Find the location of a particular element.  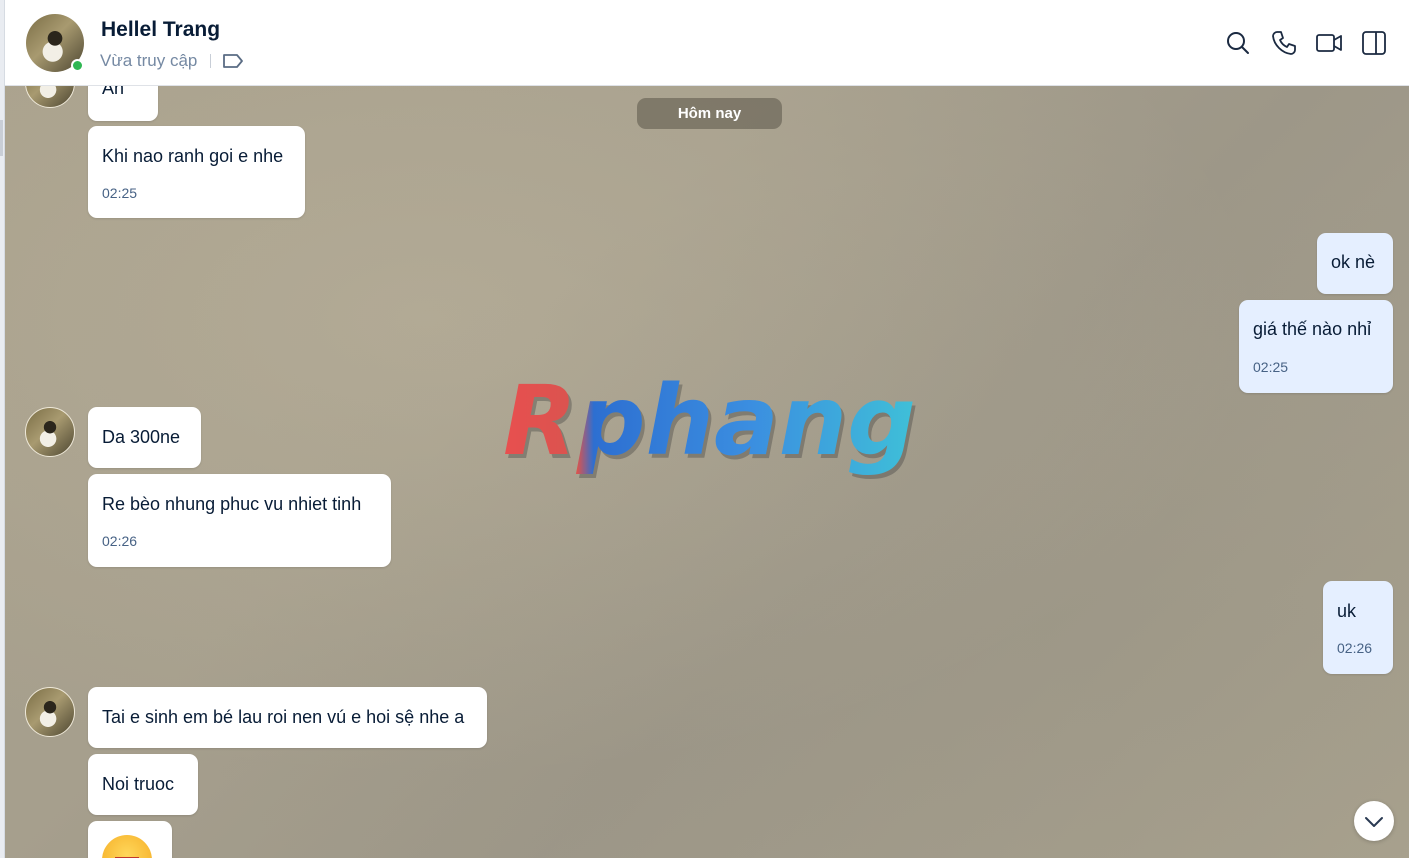

chat-header: Hellel Trang Vừa truy cập is located at coordinates (707, 43).